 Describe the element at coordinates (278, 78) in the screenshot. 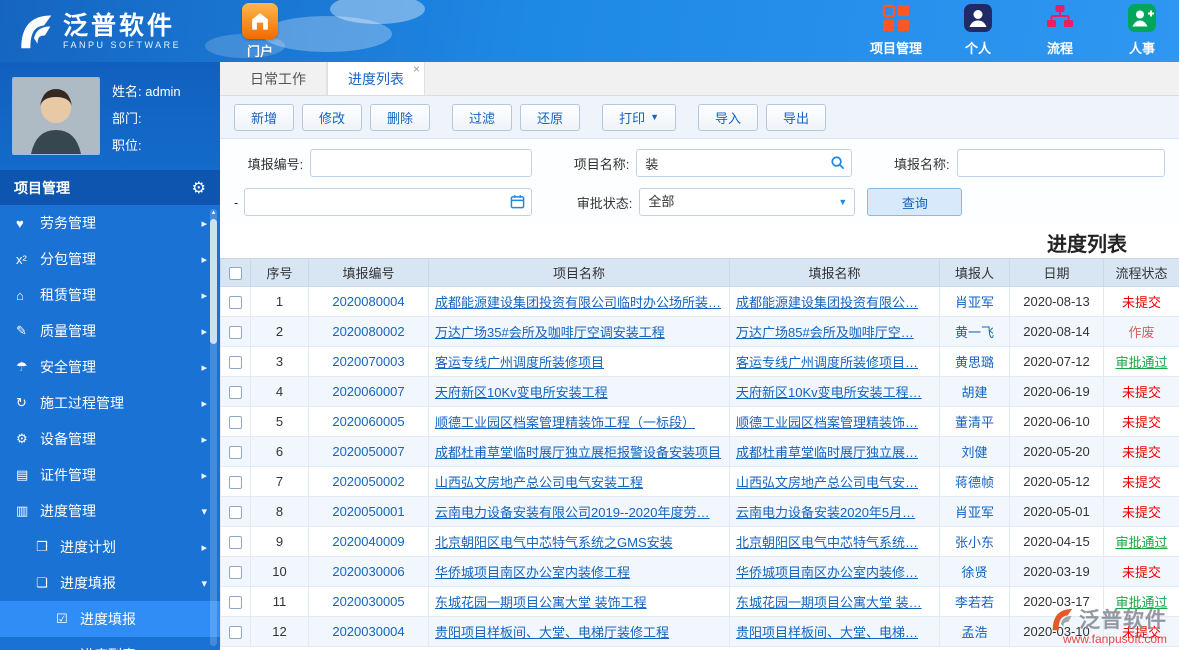

I see `tab-daily-work: 日常工作` at that location.